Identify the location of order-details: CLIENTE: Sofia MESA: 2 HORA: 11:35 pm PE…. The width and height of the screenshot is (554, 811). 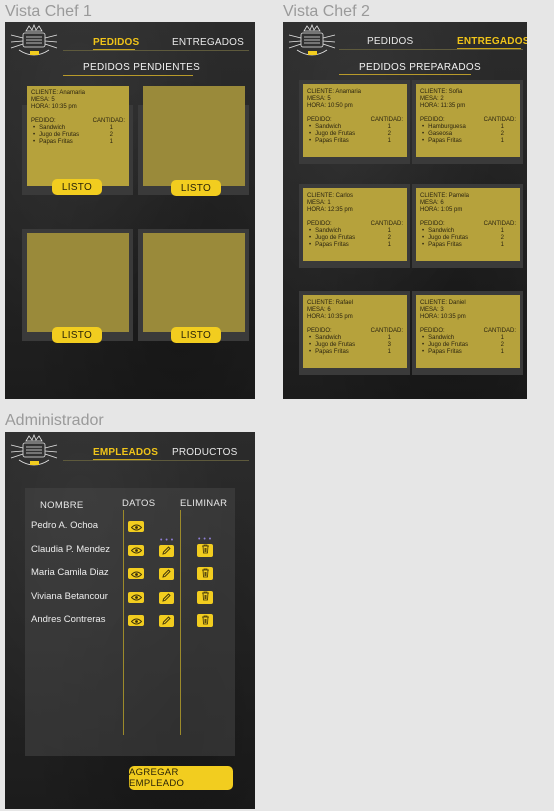
(468, 117).